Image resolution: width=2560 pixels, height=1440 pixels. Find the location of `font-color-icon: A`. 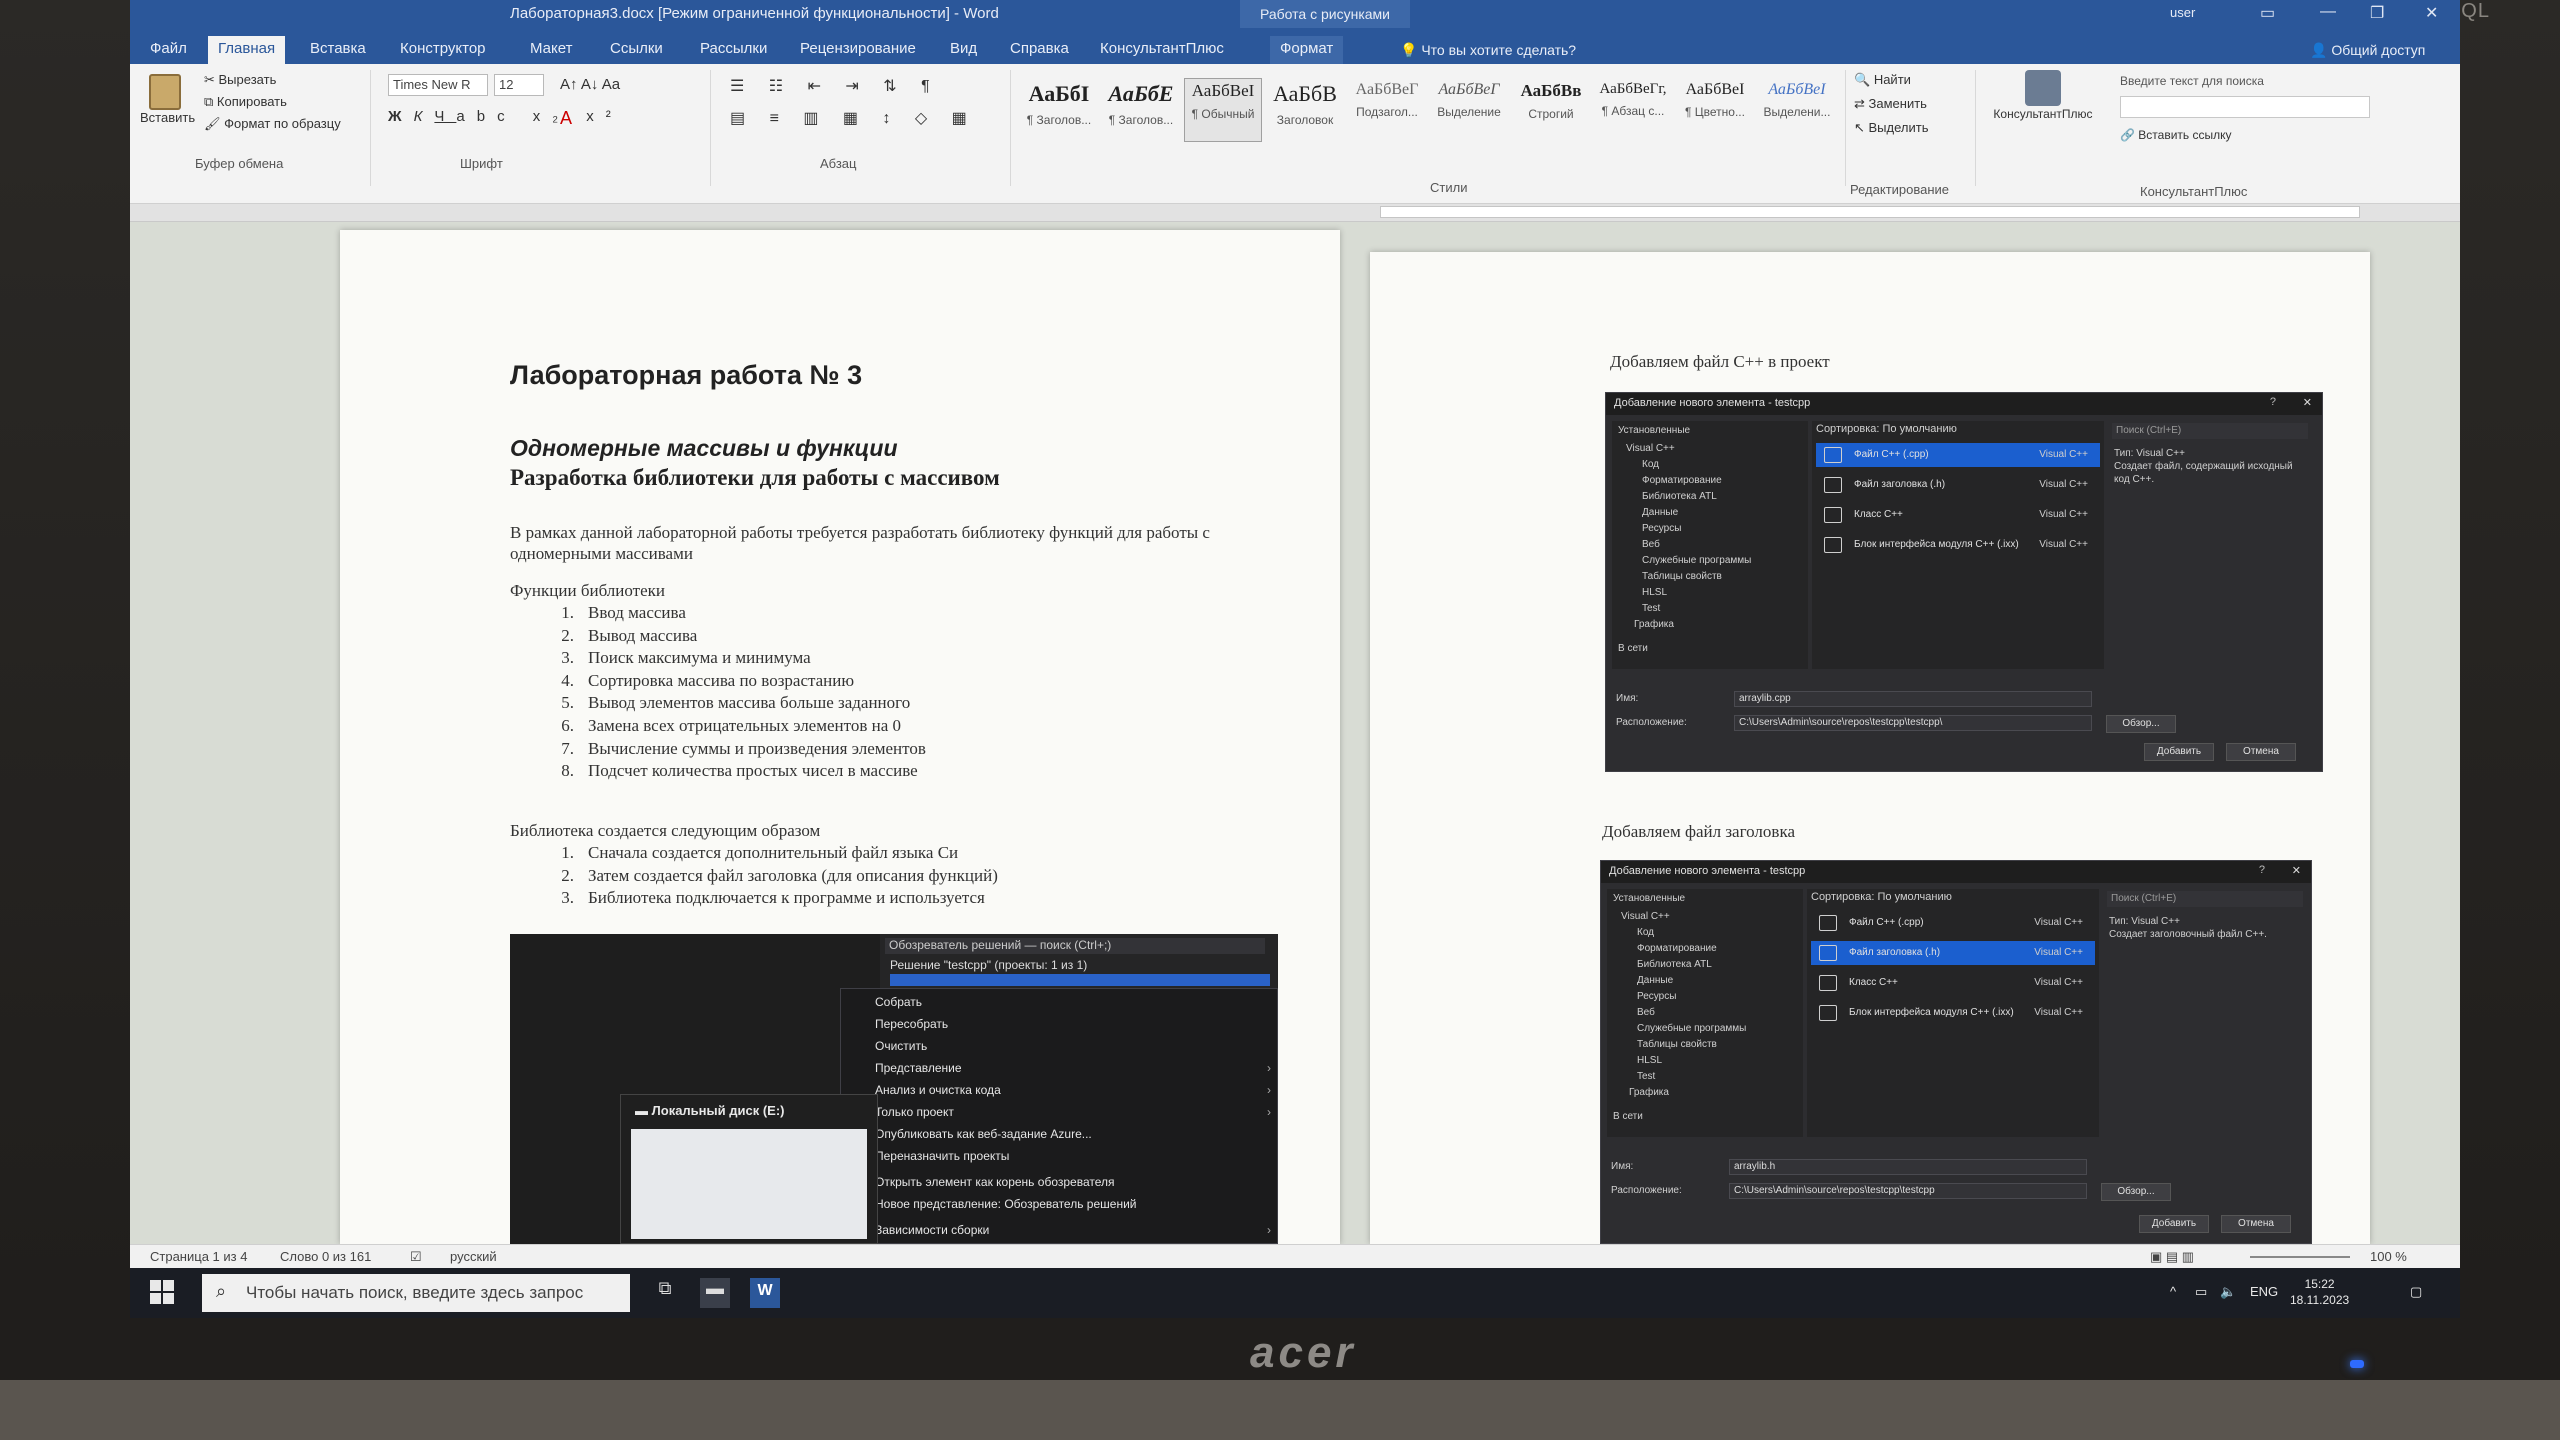

font-color-icon: A is located at coordinates (566, 118).